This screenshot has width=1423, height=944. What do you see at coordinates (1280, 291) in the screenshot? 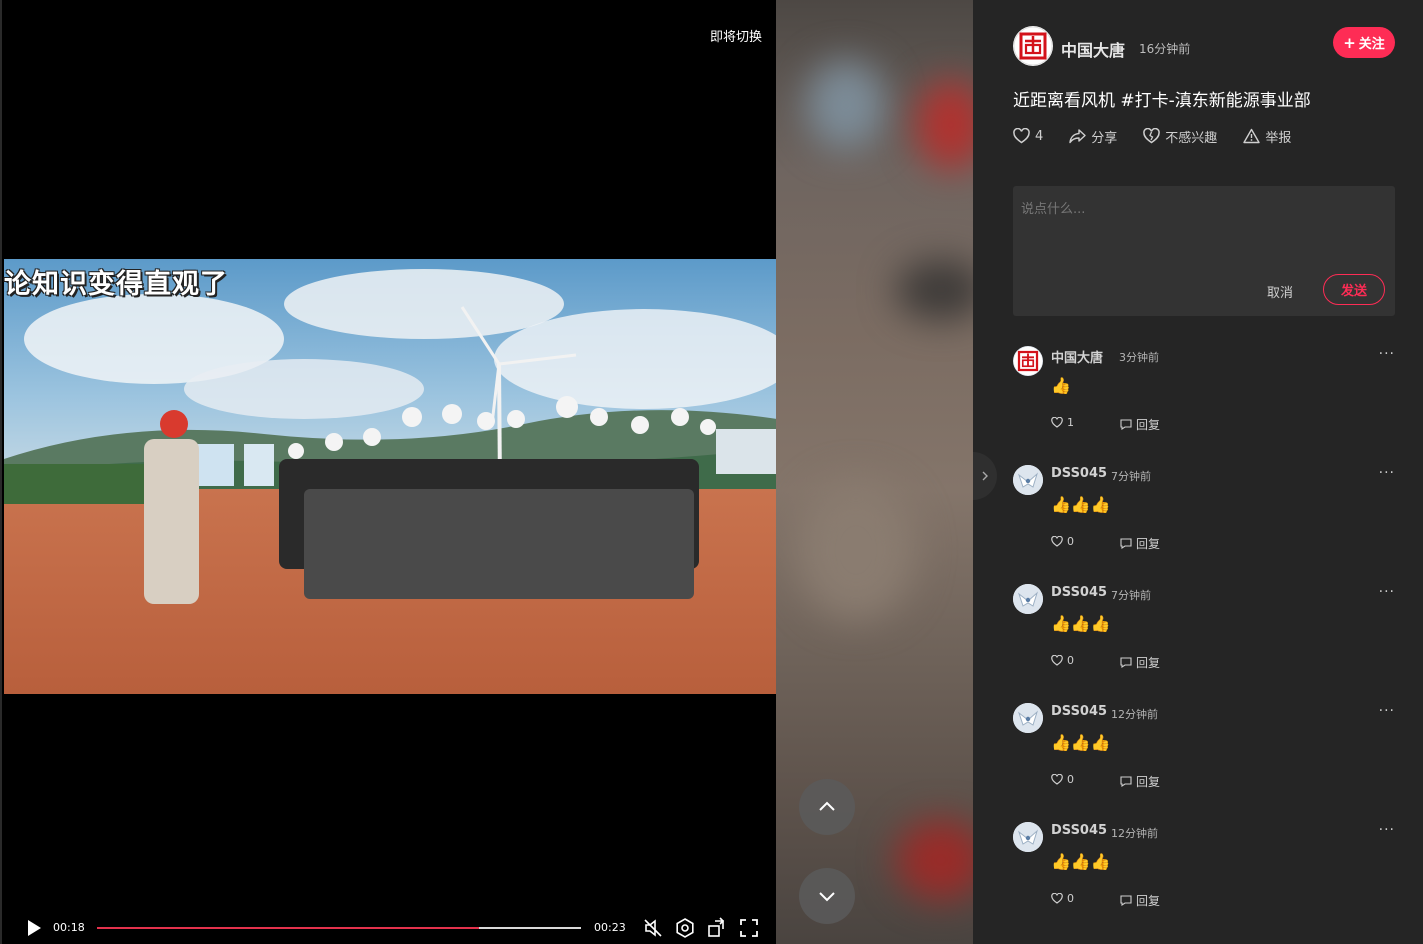
I see `cancel-button: 取消` at bounding box center [1280, 291].